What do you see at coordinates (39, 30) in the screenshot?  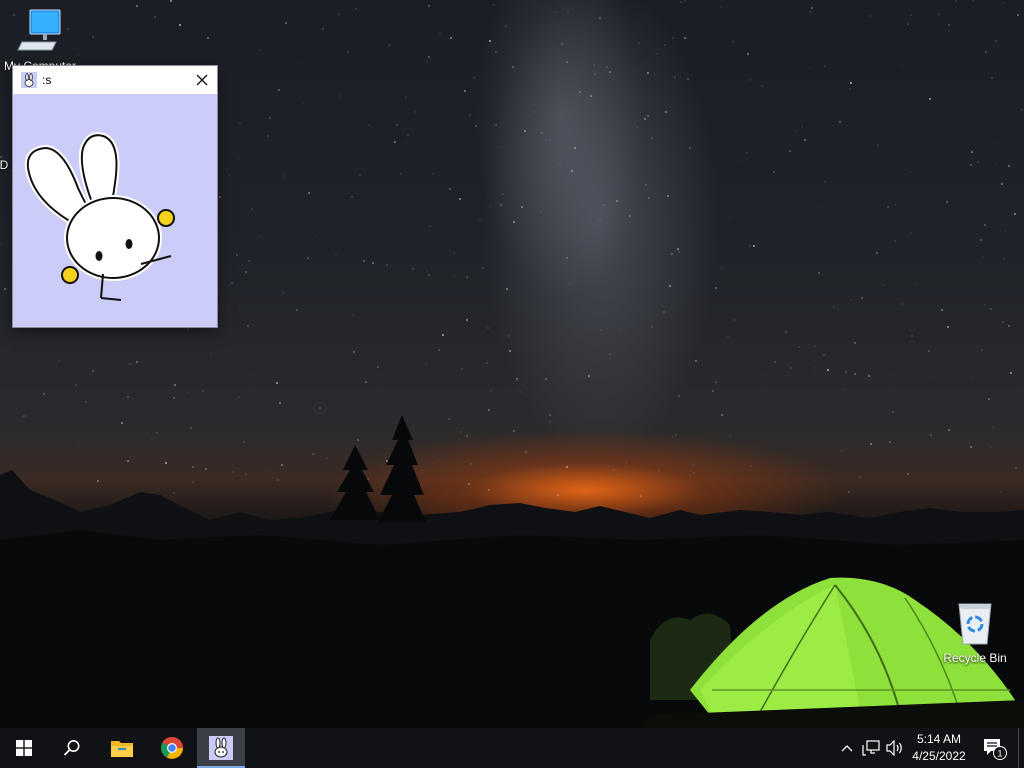 I see `computer-icon` at bounding box center [39, 30].